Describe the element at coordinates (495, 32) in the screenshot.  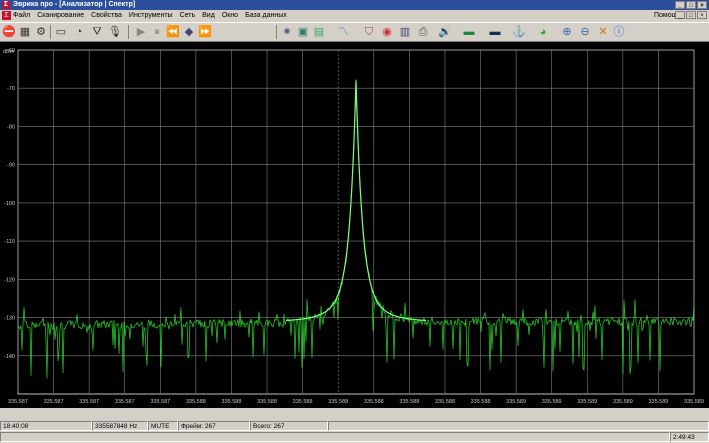
I see `bar-icon: ▬` at that location.